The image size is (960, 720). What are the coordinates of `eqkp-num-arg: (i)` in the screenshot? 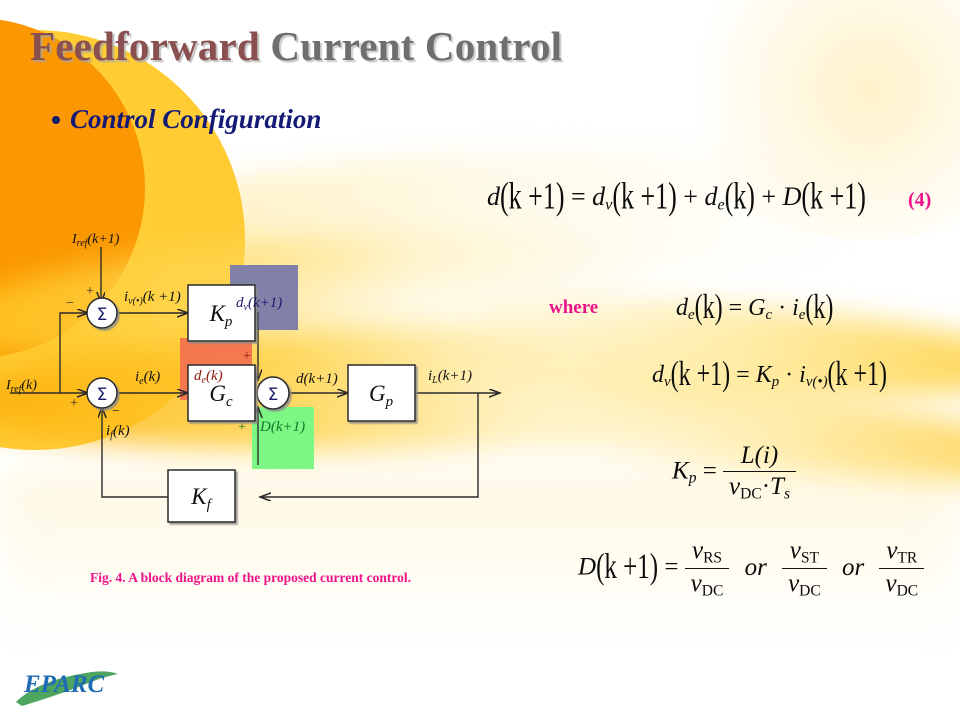 It's located at (766, 455).